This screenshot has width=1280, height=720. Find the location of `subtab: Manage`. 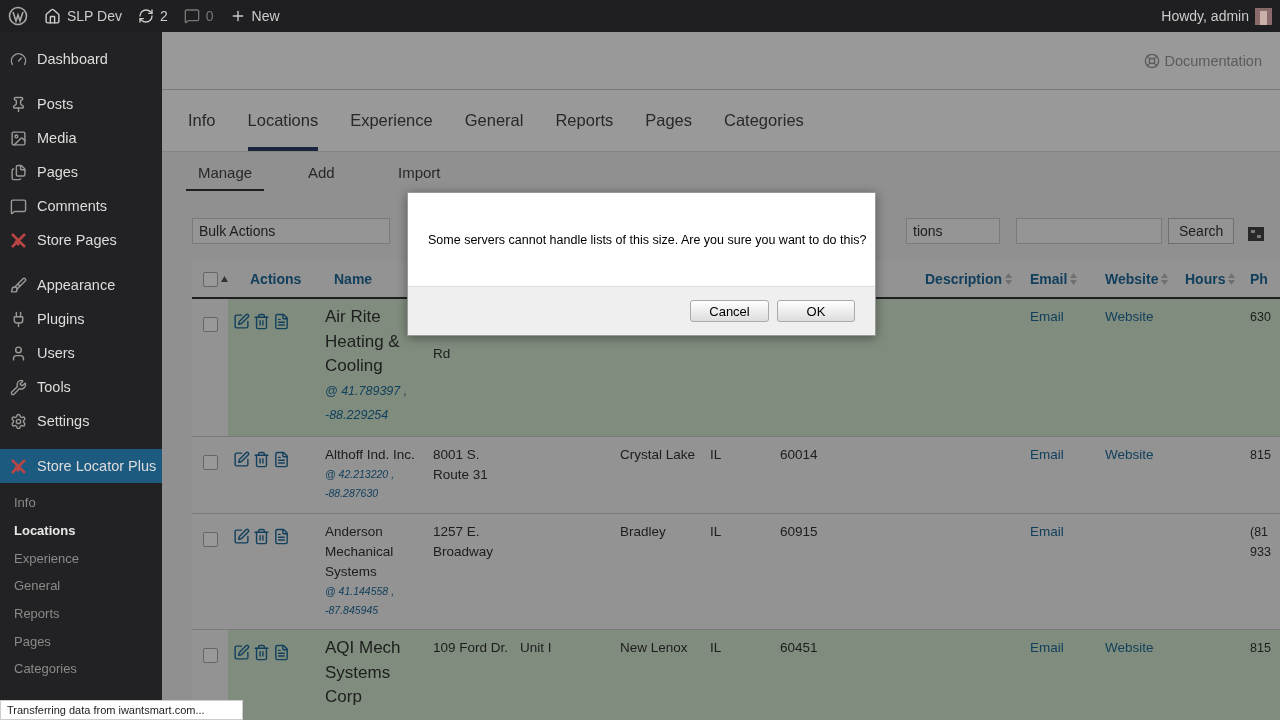

subtab: Manage is located at coordinates (225, 177).